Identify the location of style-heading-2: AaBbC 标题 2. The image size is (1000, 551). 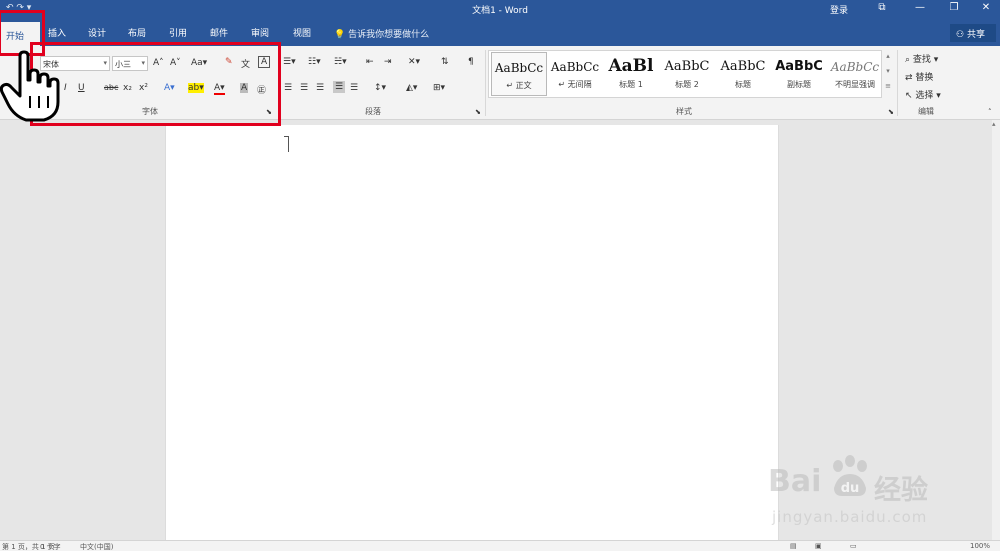
(687, 74).